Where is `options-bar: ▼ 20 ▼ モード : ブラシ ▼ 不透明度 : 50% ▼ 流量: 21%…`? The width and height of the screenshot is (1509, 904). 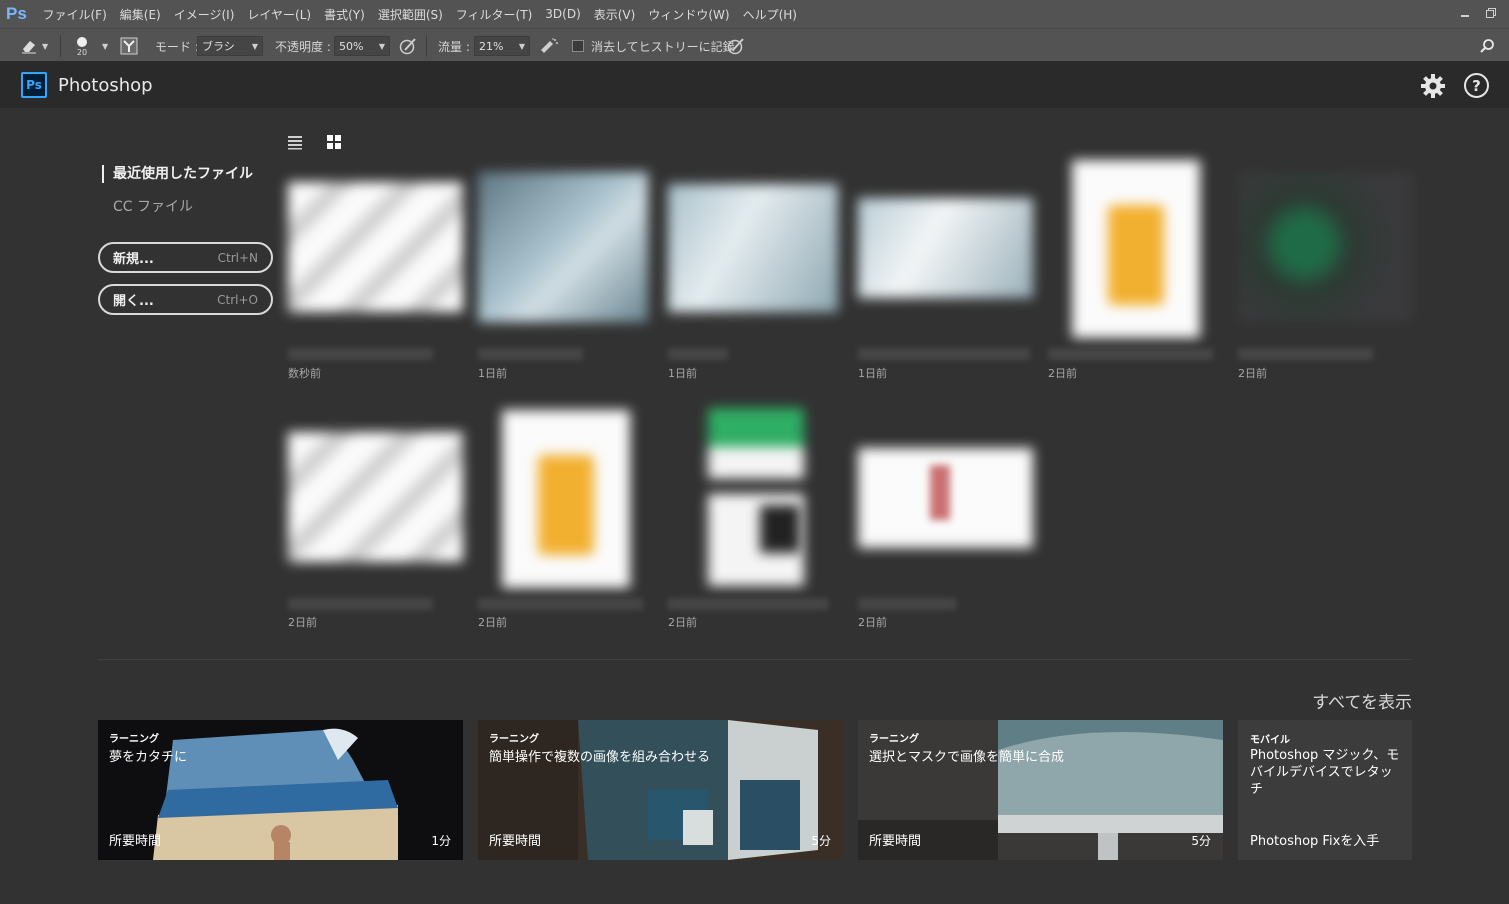 options-bar: ▼ 20 ▼ モード : ブラシ ▼ 不透明度 : 50% ▼ 流量: 21%… is located at coordinates (754, 45).